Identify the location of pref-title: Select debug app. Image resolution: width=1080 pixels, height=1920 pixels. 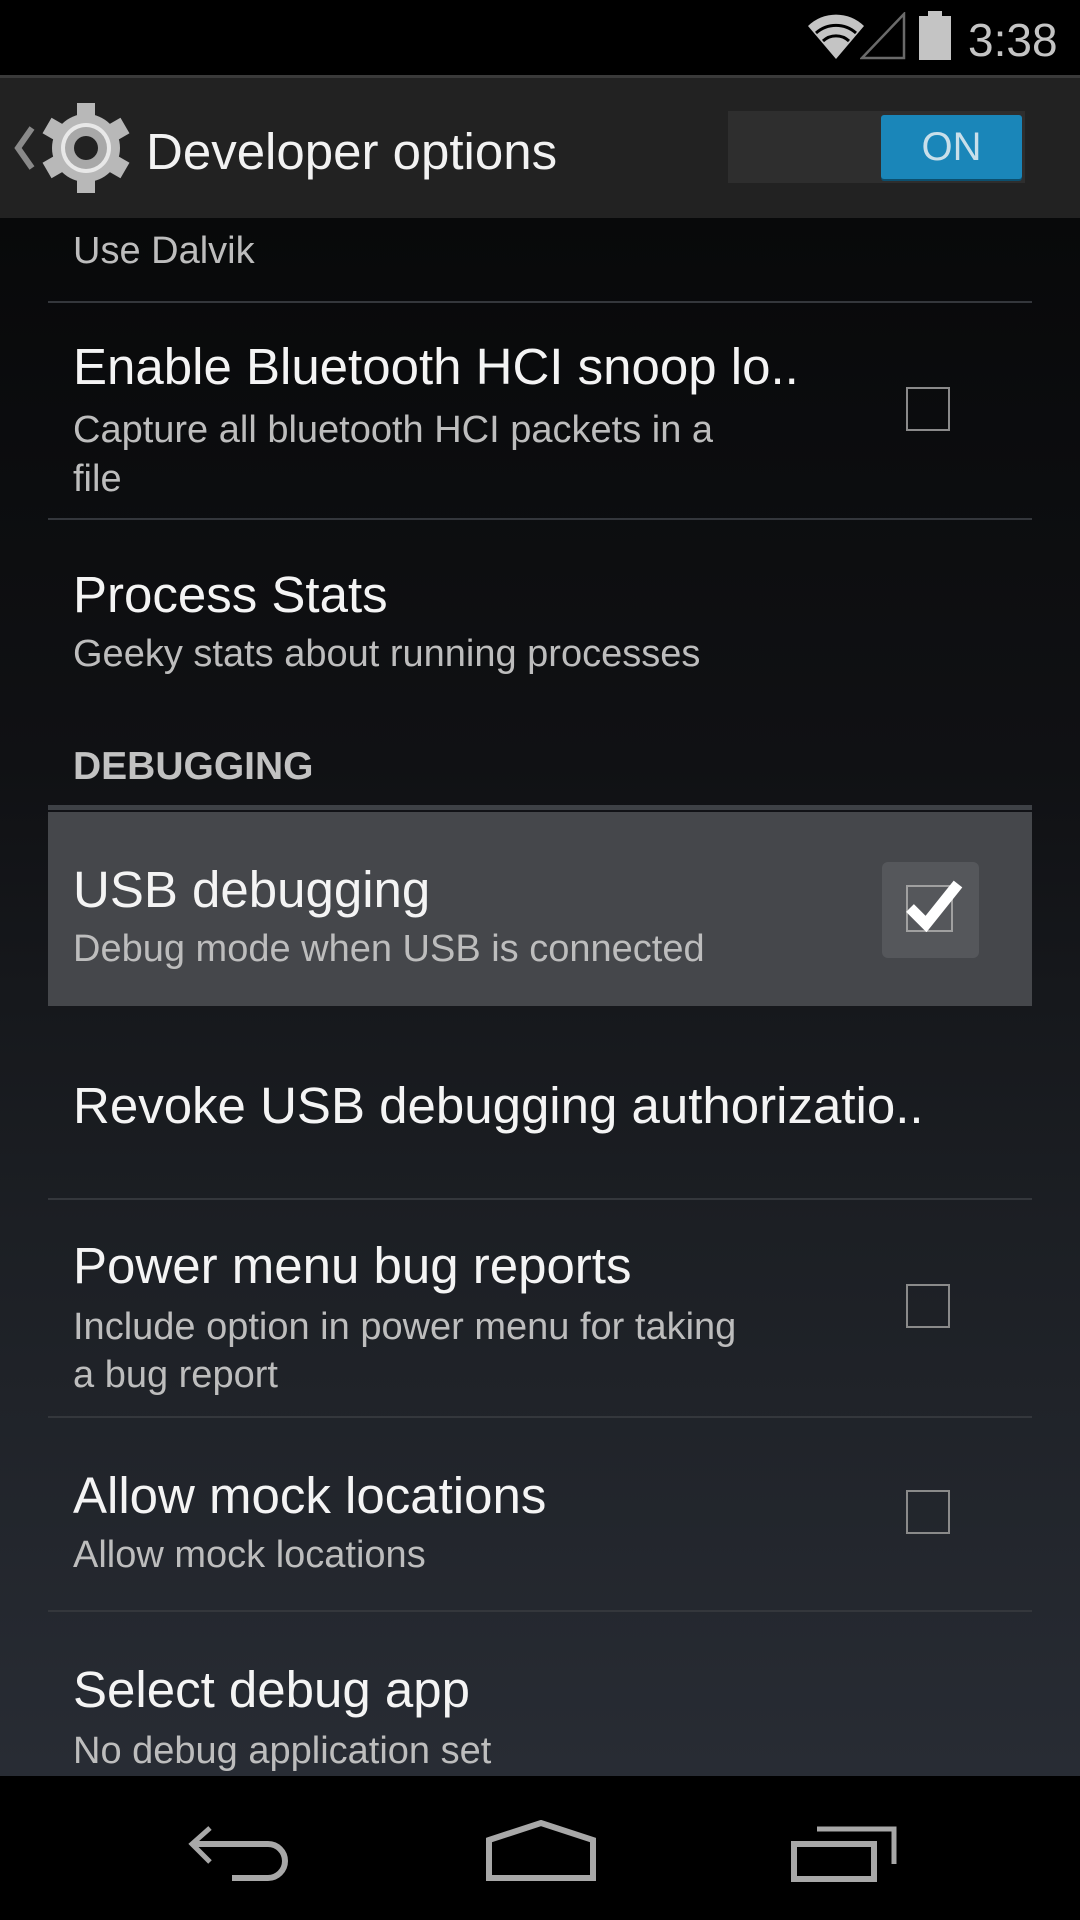
(271, 1689).